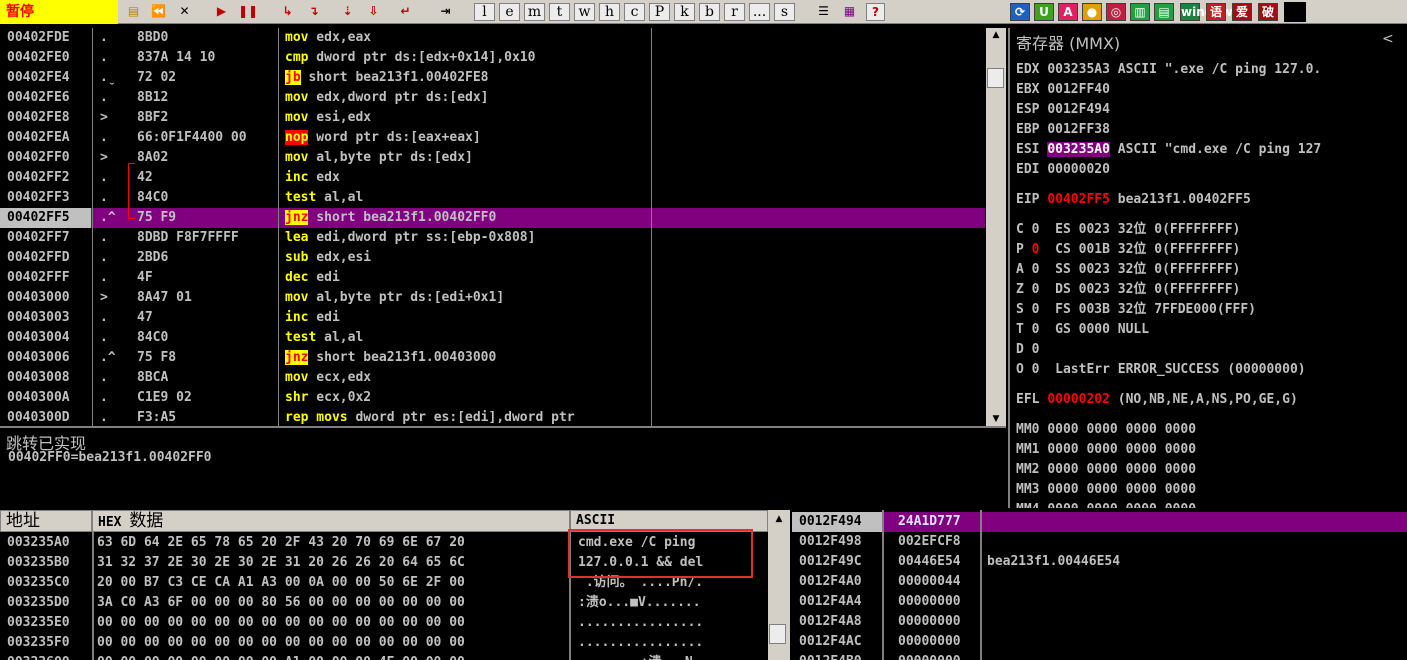  I want to click on close-icon: ✕, so click(184, 12).